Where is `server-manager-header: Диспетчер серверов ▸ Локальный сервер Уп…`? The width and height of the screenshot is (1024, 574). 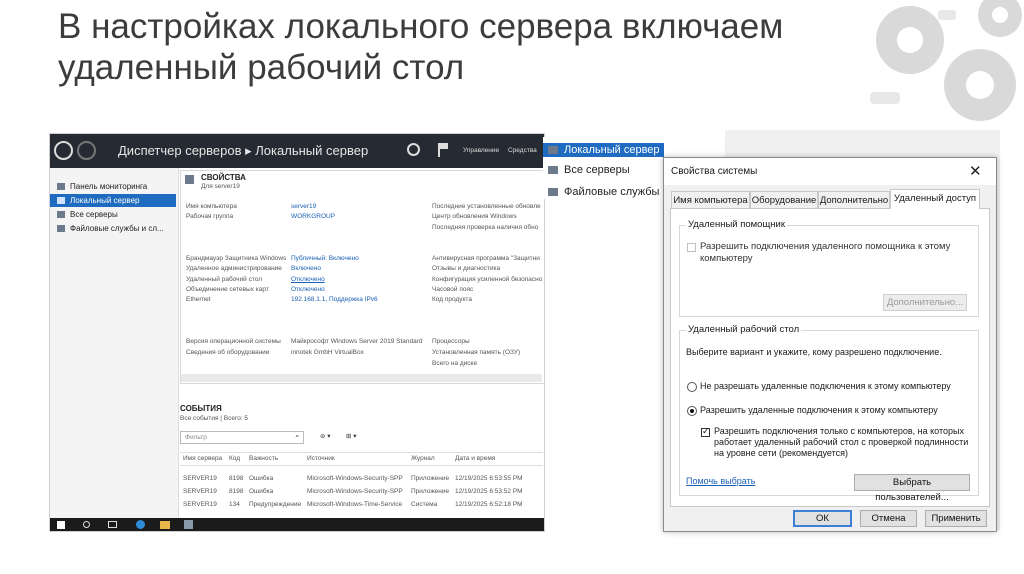
server-manager-header: Диспетчер серверов ▸ Локальный сервер Уп… is located at coordinates (297, 151).